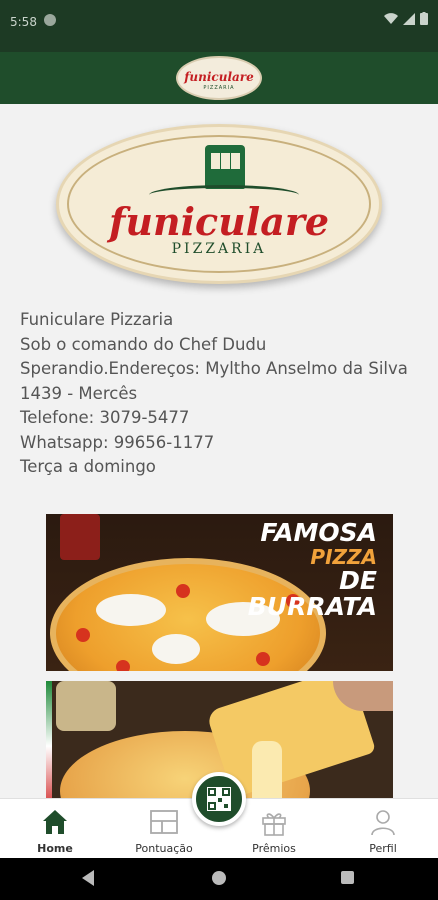 The width and height of the screenshot is (438, 900). I want to click on info-line-hours: Terça a domingo, so click(88, 466).